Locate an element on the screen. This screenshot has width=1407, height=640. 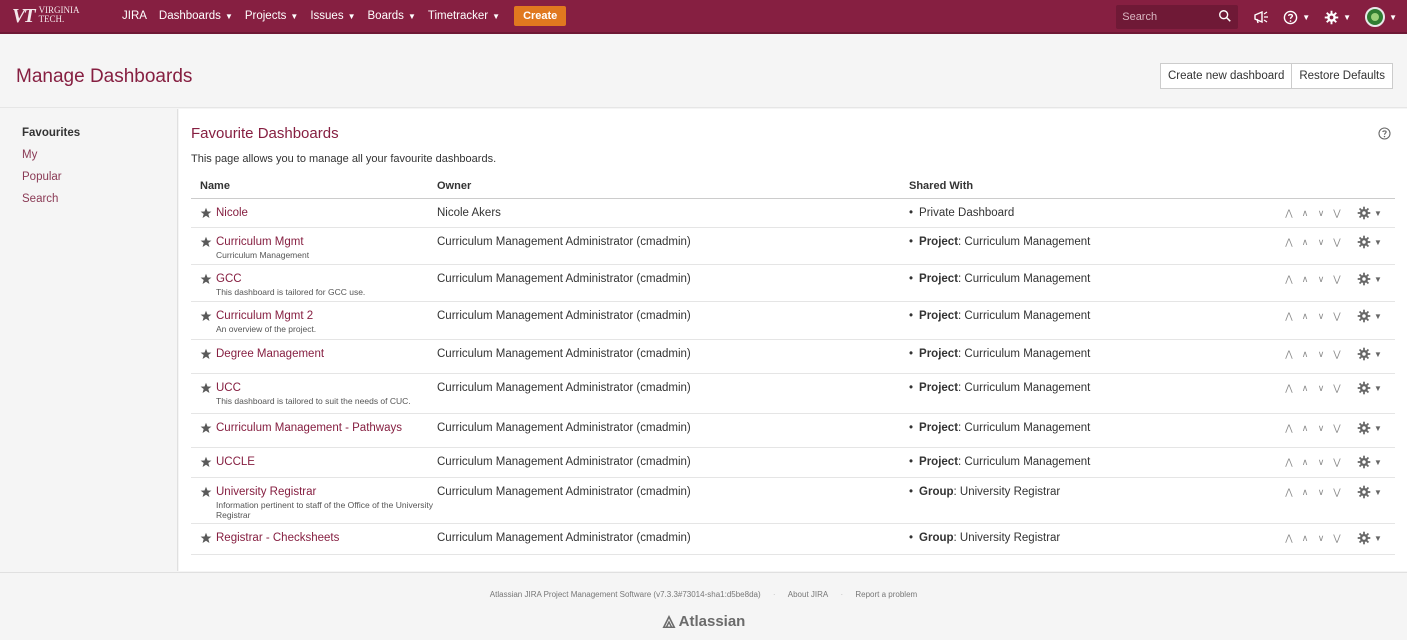
search-icon is located at coordinates (1225, 16).